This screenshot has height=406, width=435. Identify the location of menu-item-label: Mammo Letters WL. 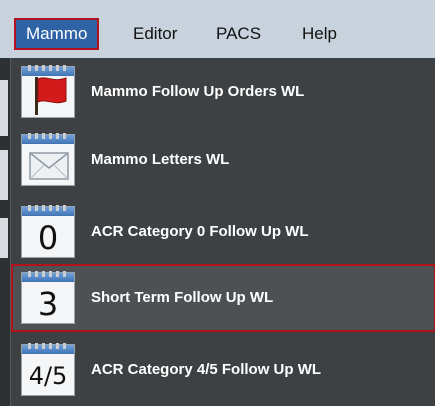
(160, 159).